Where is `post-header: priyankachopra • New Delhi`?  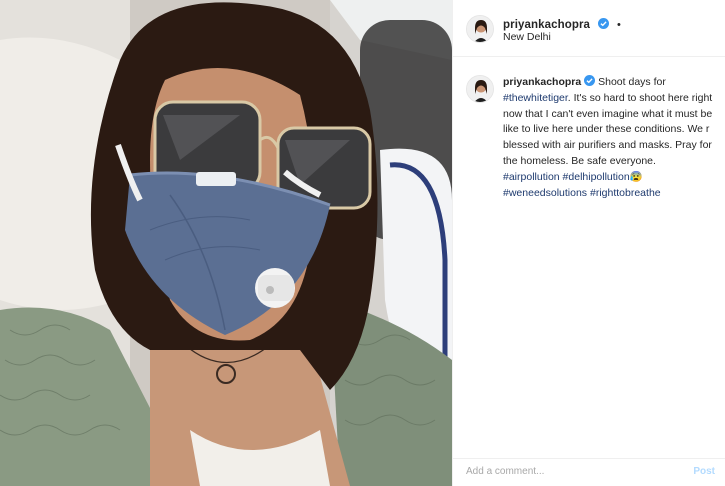 post-header: priyankachopra • New Delhi is located at coordinates (589, 28).